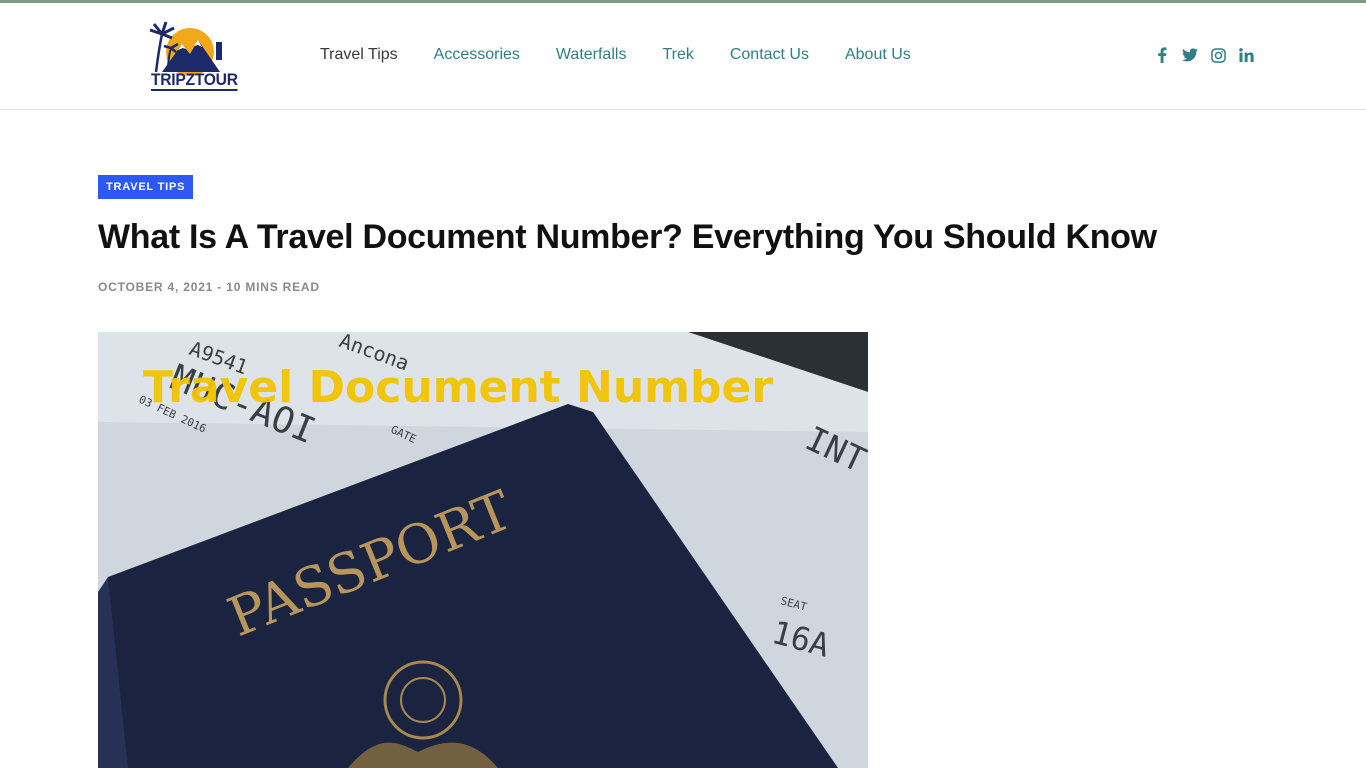  I want to click on facebook-icon, so click(1162, 55).